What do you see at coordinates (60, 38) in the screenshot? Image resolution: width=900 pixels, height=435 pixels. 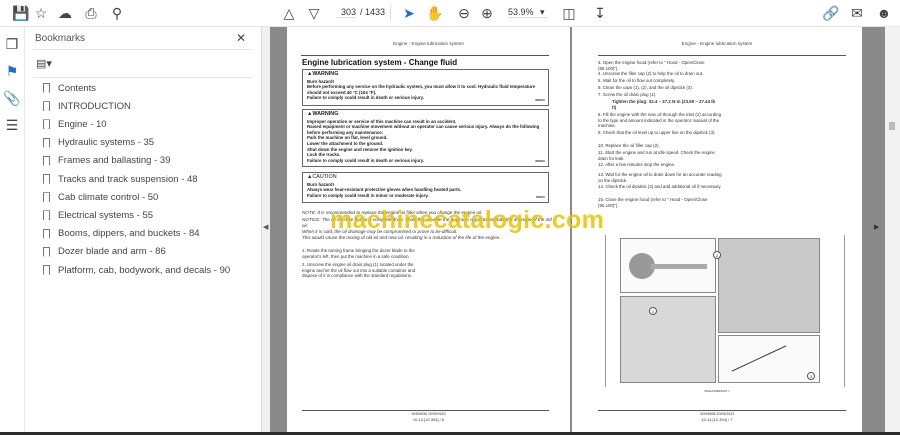 I see `bookmarks-title: Bookmarks` at bounding box center [60, 38].